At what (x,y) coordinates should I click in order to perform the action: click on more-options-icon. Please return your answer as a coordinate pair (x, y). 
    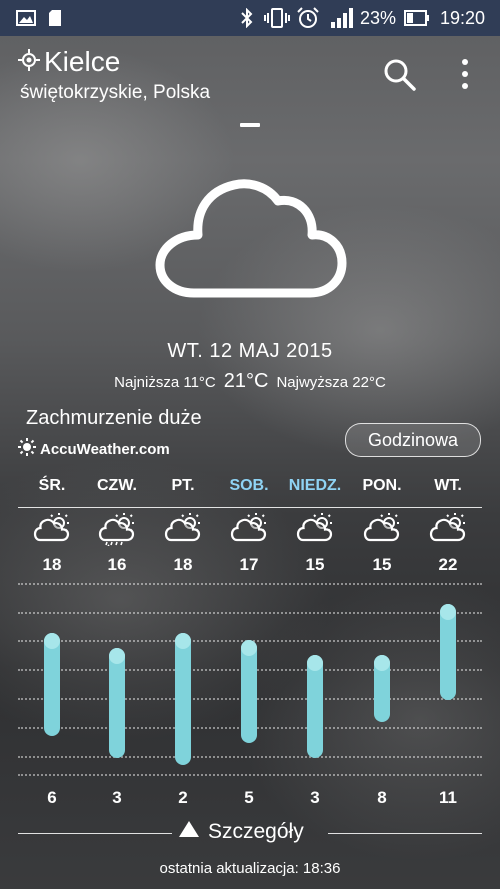
    Looking at the image, I should click on (465, 76).